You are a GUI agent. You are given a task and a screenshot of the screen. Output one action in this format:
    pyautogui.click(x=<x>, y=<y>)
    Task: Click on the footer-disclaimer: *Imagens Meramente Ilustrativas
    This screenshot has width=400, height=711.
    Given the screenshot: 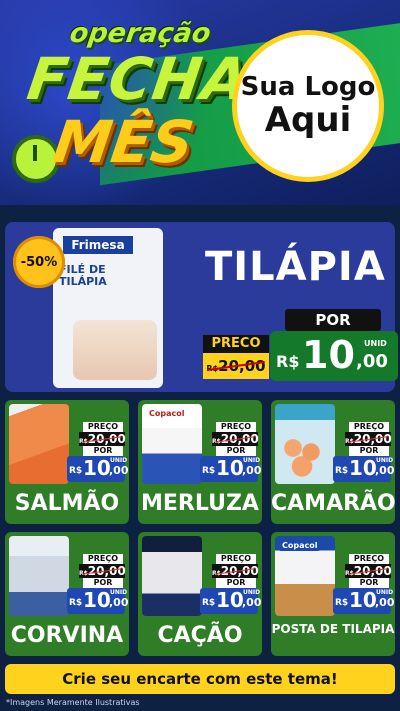 What is the action you would take?
    pyautogui.click(x=73, y=702)
    